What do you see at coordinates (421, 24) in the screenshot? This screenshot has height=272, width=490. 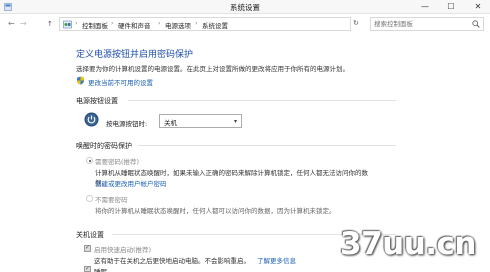 I see `search-input` at bounding box center [421, 24].